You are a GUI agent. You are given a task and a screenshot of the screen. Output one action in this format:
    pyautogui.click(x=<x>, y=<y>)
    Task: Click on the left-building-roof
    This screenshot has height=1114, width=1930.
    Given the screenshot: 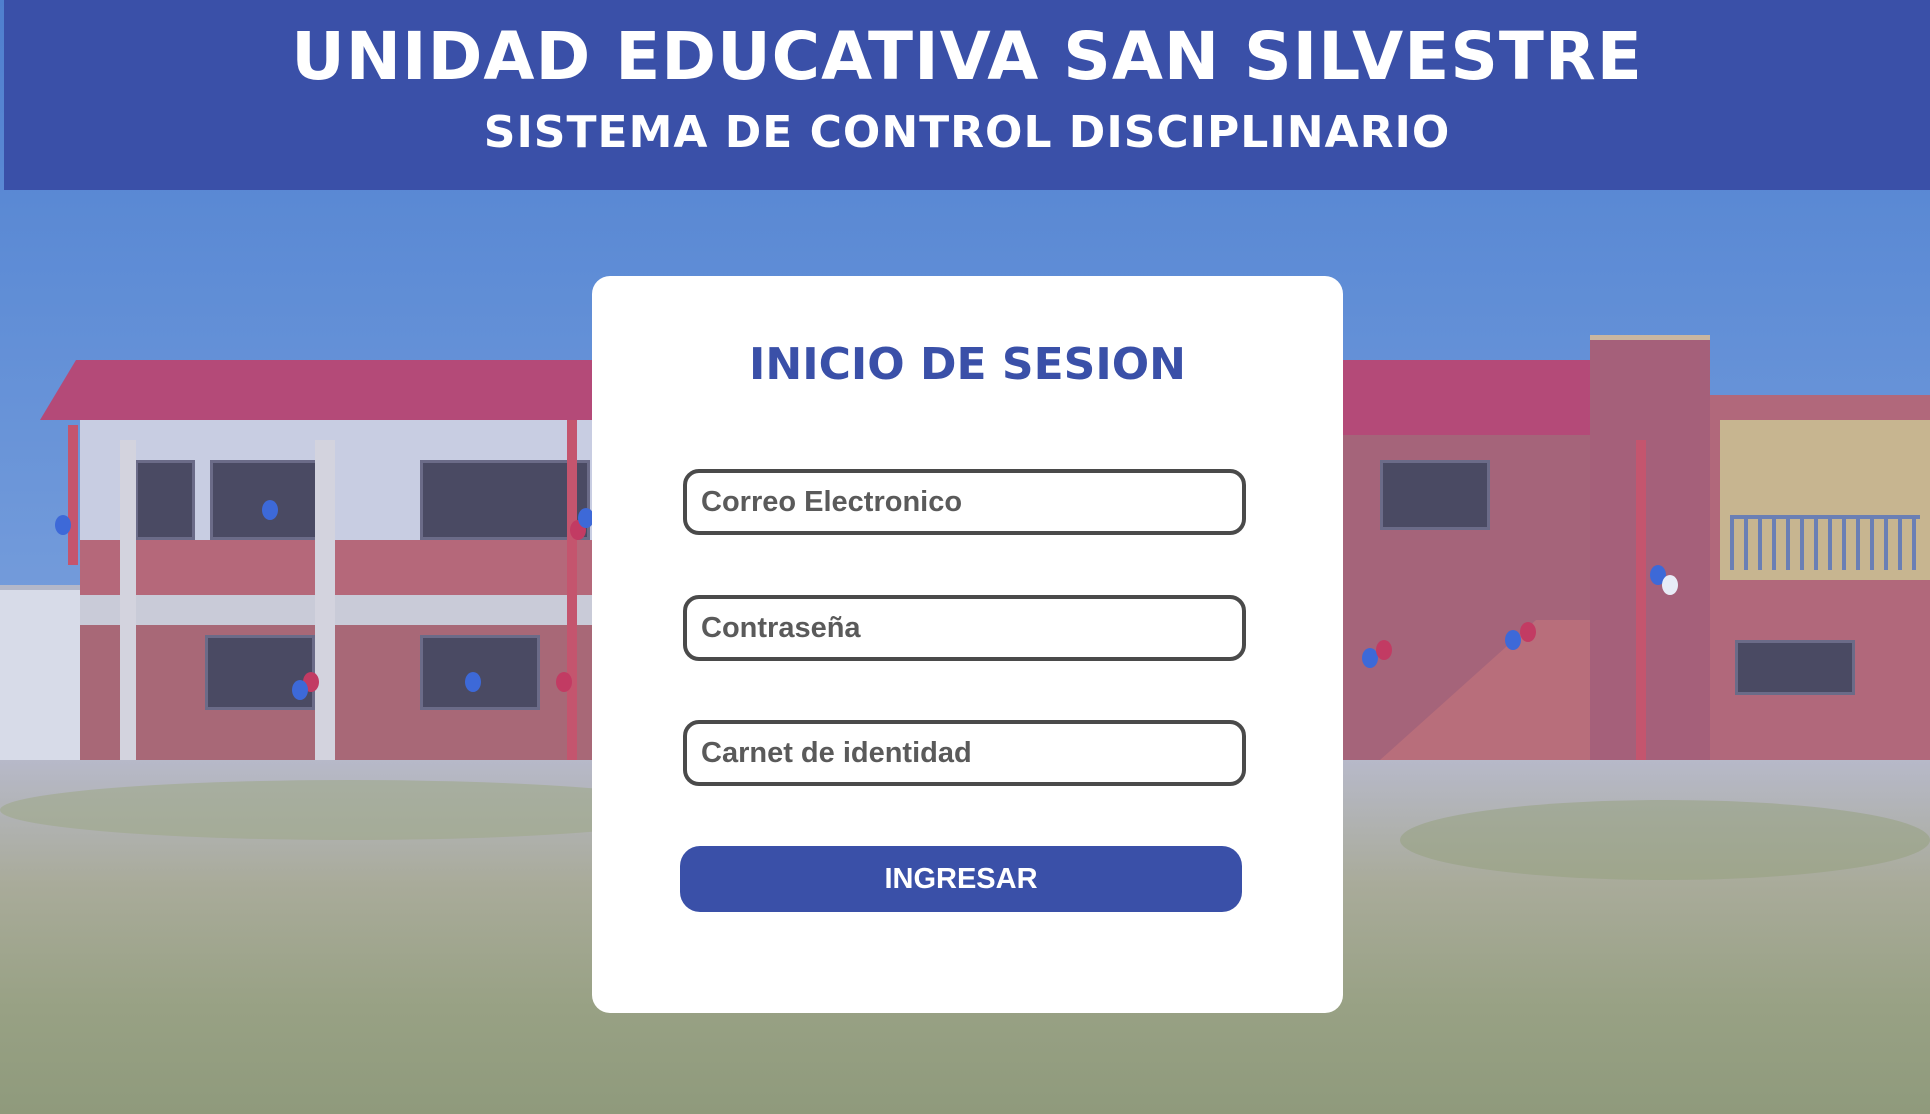 What is the action you would take?
    pyautogui.click(x=340, y=390)
    